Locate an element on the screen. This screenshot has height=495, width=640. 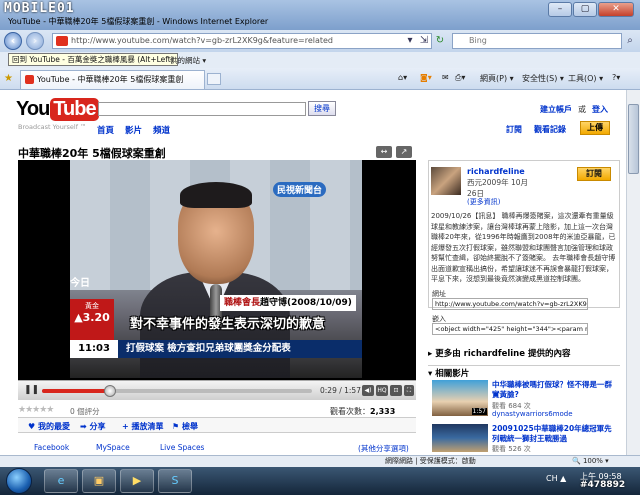
page-menu: 網頁(P) ▾ is located at coordinates (497, 78).